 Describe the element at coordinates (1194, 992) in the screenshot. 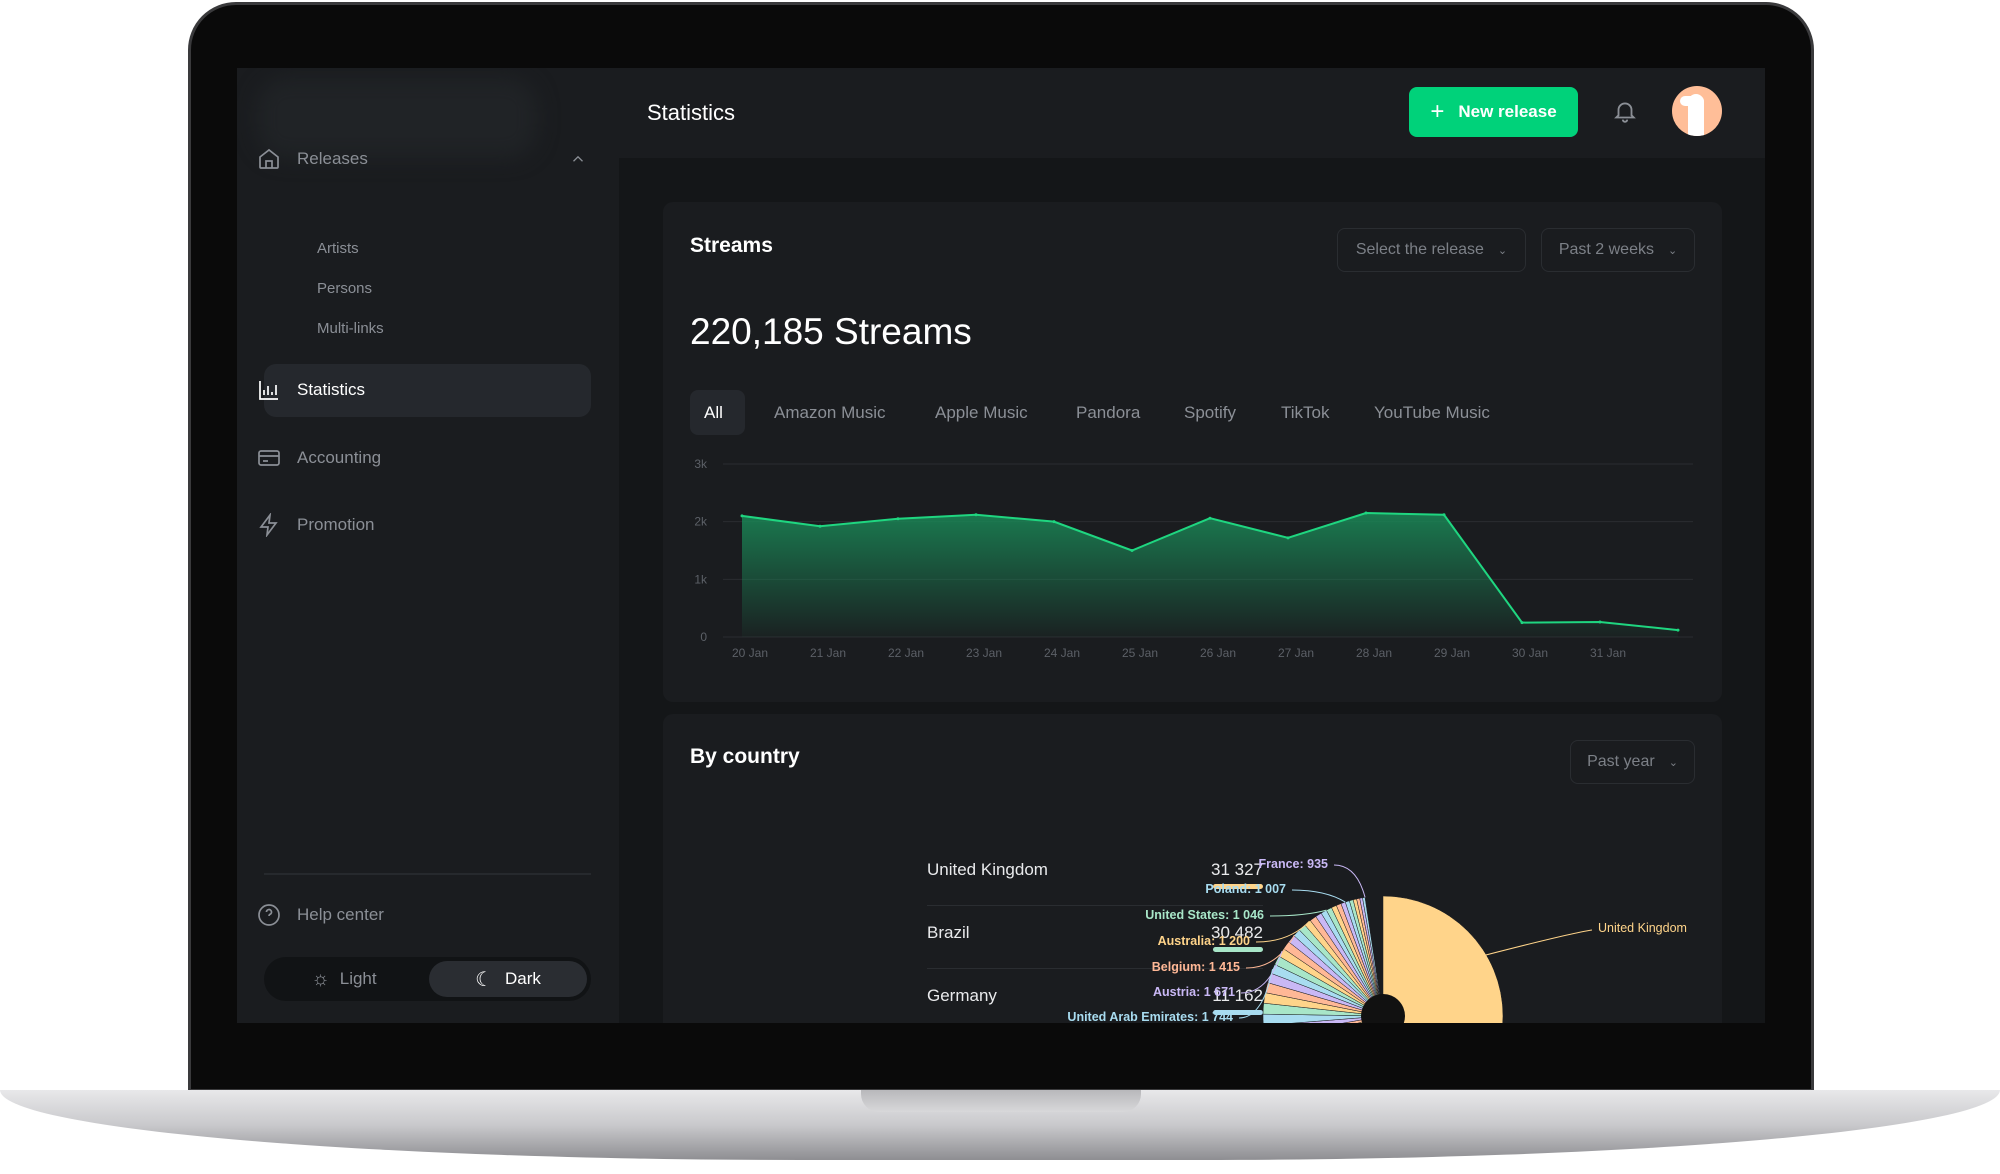

I see `pie-label: Austria: 1 671` at that location.